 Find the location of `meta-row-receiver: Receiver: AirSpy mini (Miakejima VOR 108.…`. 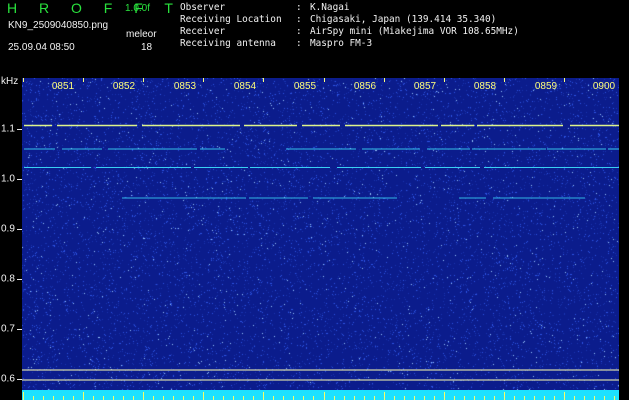

meta-row-receiver: Receiver: AirSpy mini (Miakejima VOR 108.… is located at coordinates (349, 32).